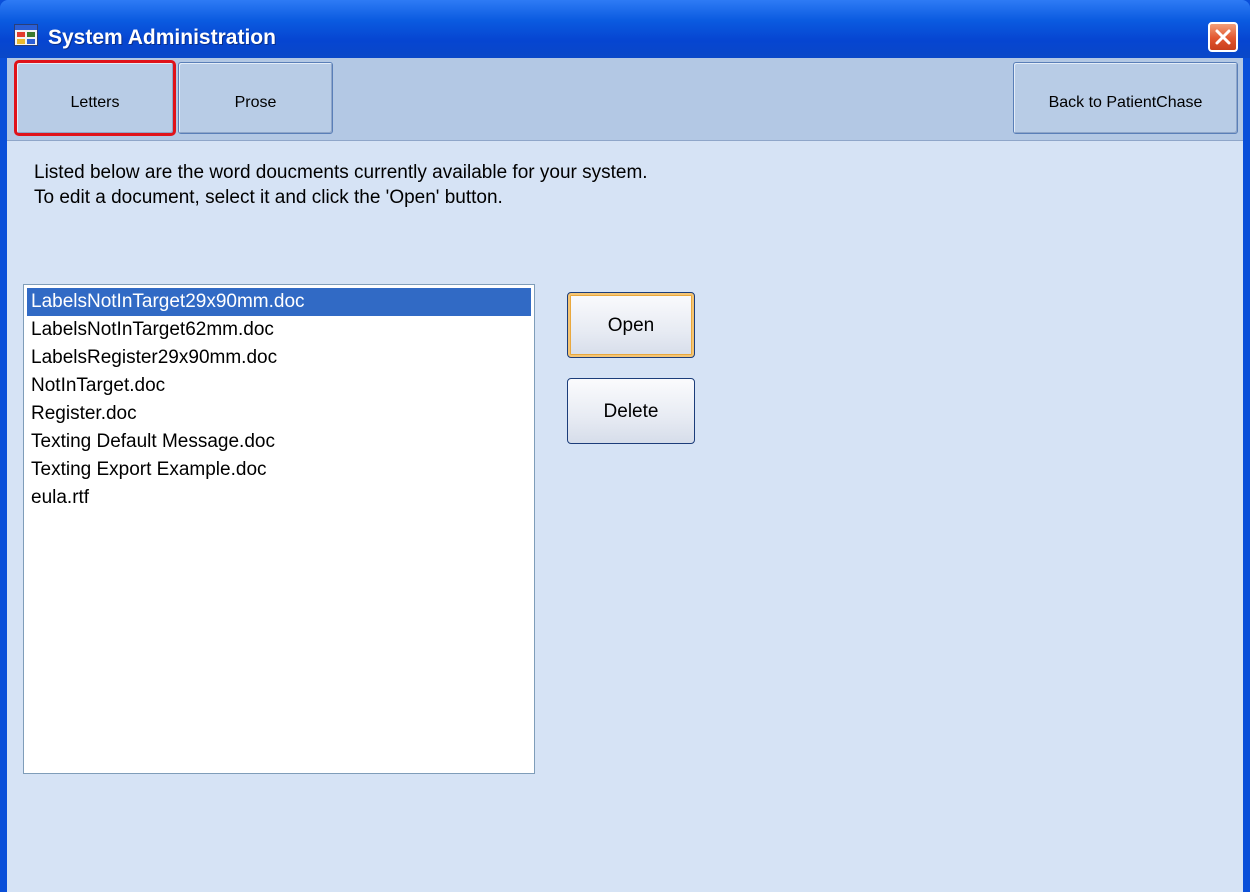  What do you see at coordinates (26, 35) in the screenshot?
I see `app-icon` at bounding box center [26, 35].